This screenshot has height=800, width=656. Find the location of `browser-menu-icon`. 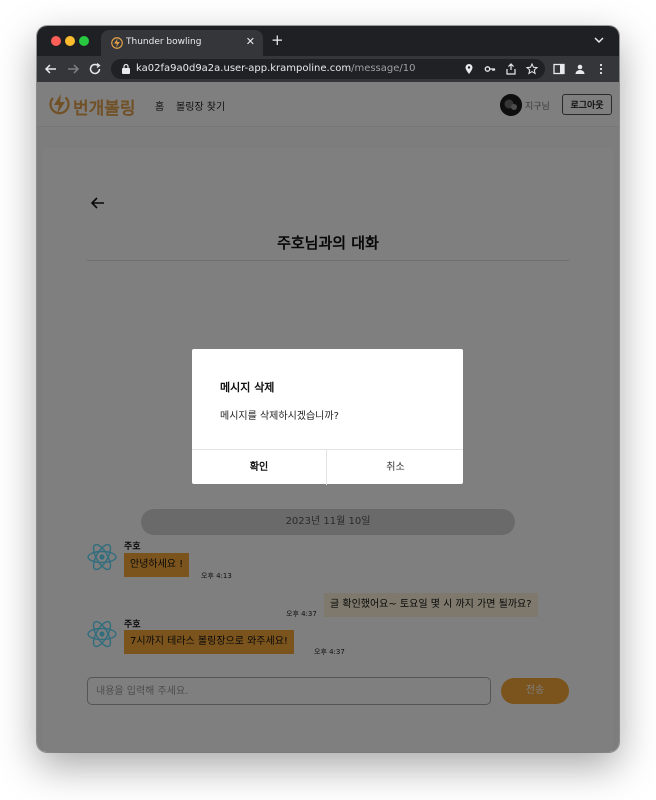

browser-menu-icon is located at coordinates (601, 69).